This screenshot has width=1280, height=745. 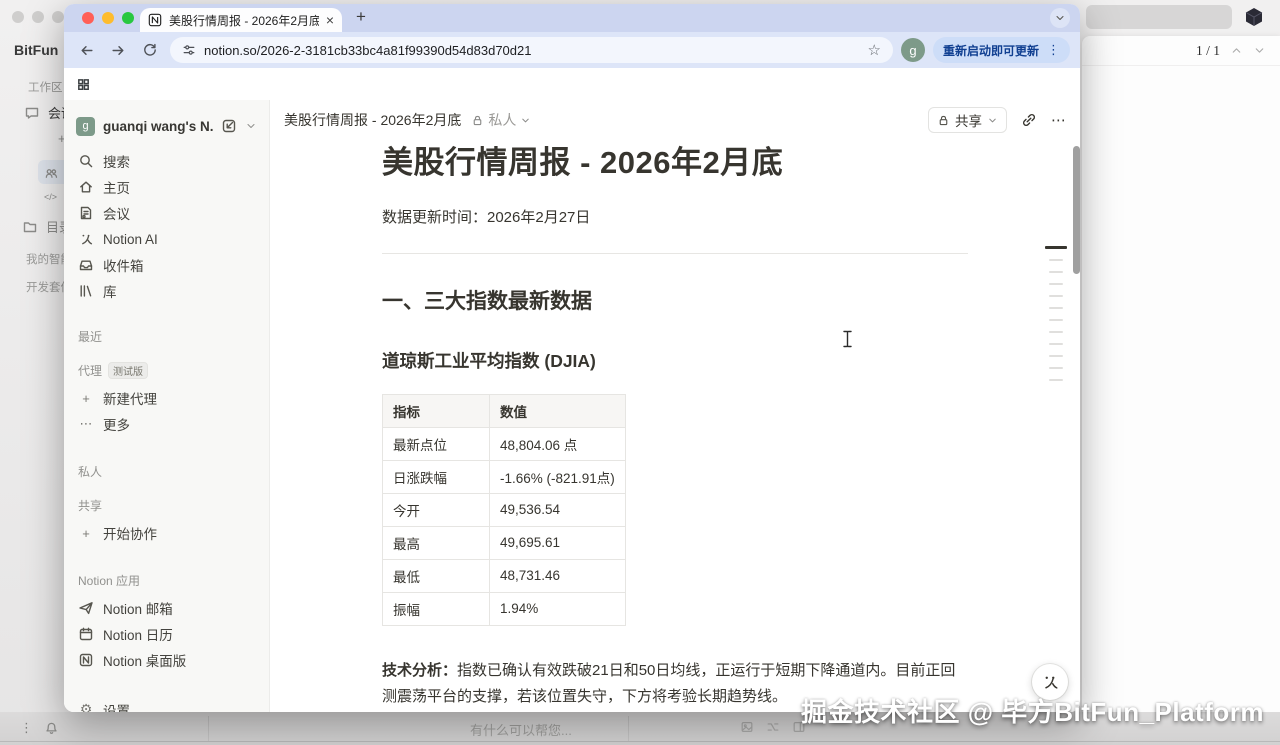 I want to click on sidebar-item-notion-desktop: Notion 桌面版, so click(x=166, y=660).